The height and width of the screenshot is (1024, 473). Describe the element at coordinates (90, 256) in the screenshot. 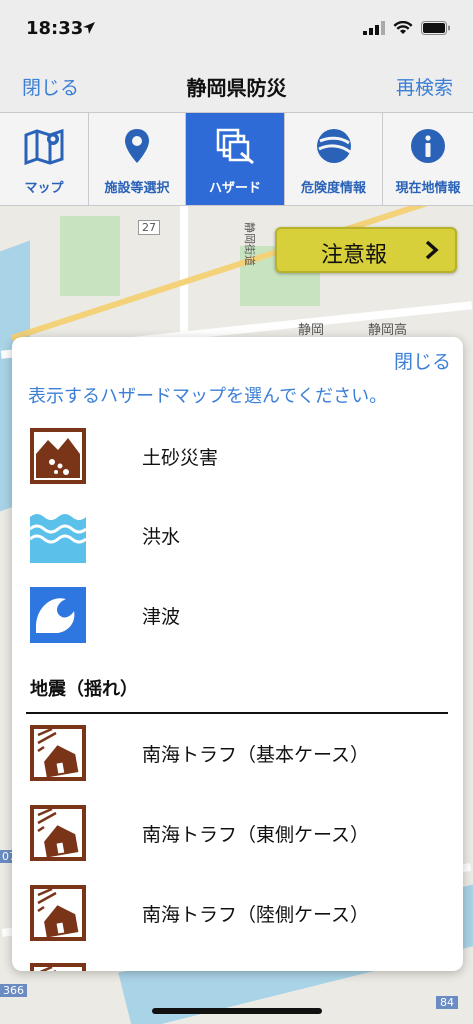

I see `park-area` at that location.